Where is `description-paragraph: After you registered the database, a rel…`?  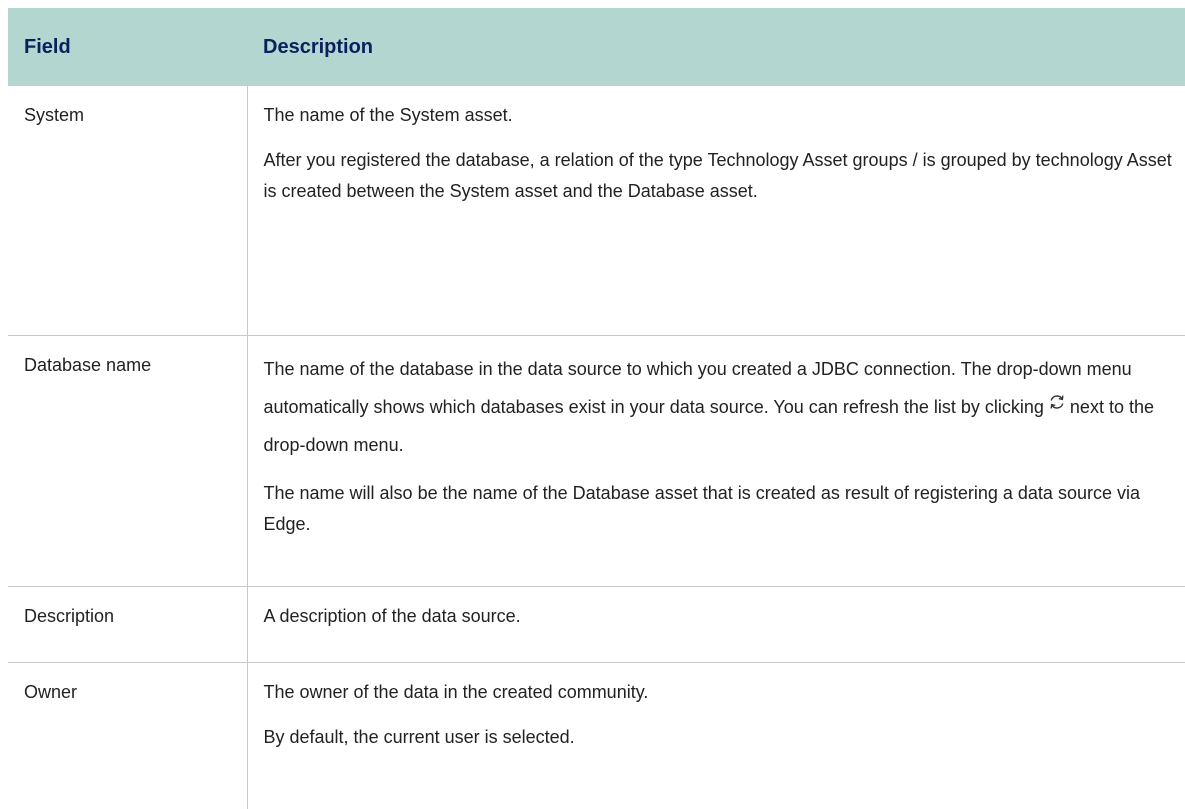 description-paragraph: After you registered the database, a rel… is located at coordinates (717, 175).